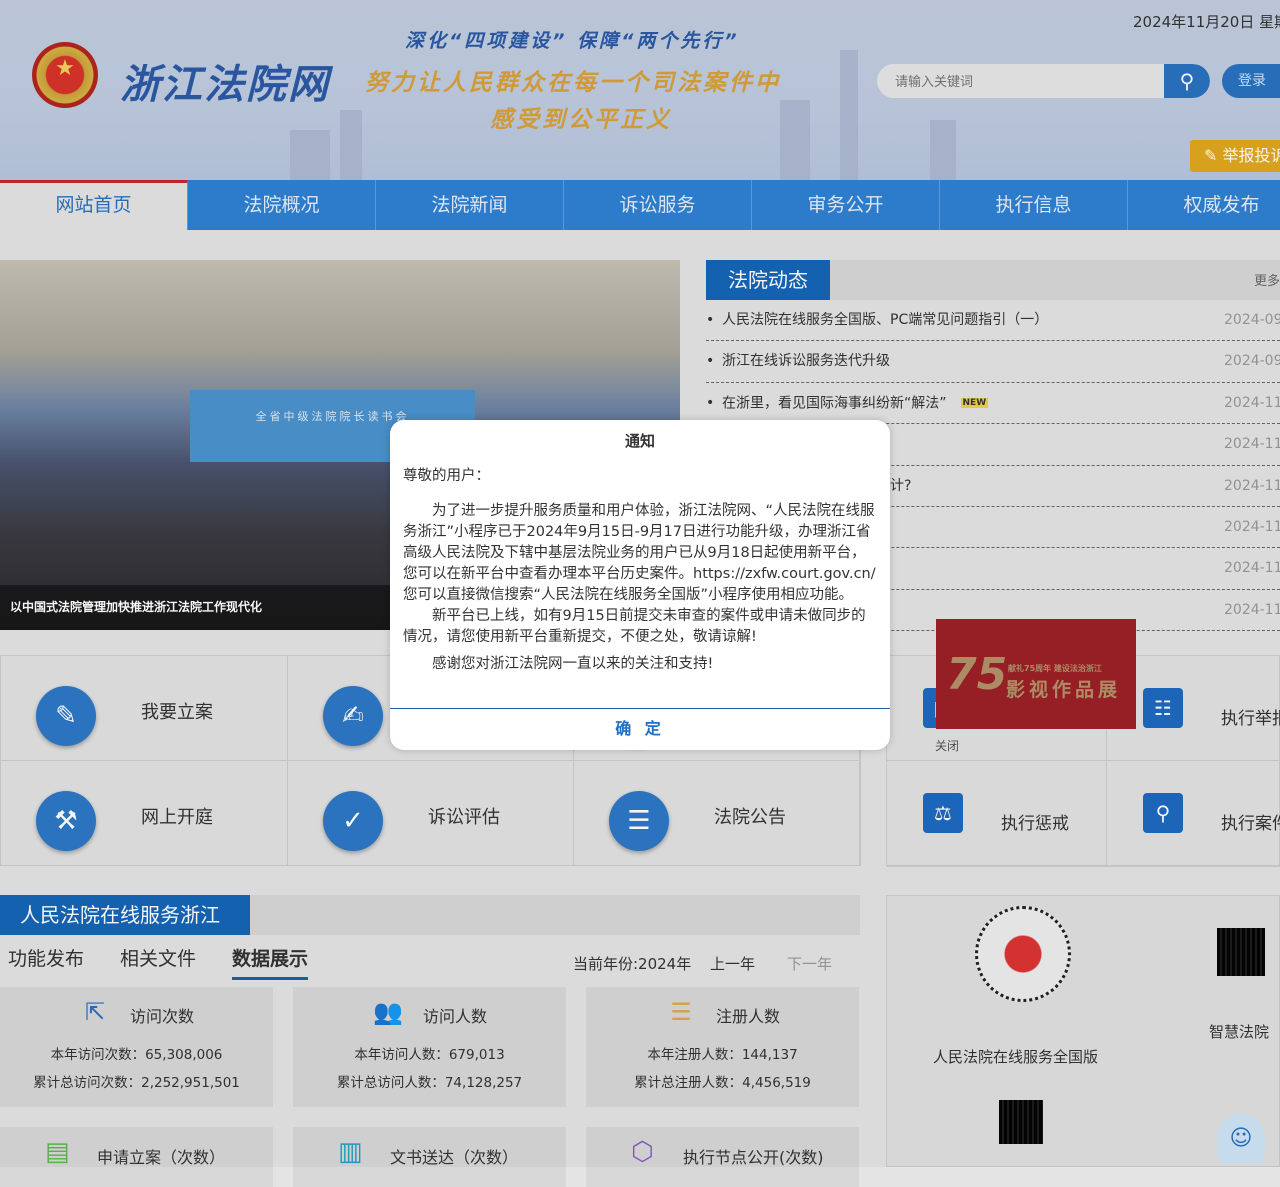 This screenshot has width=1280, height=1187. What do you see at coordinates (95, 1012) in the screenshot?
I see `stat-icon: ⇱` at bounding box center [95, 1012].